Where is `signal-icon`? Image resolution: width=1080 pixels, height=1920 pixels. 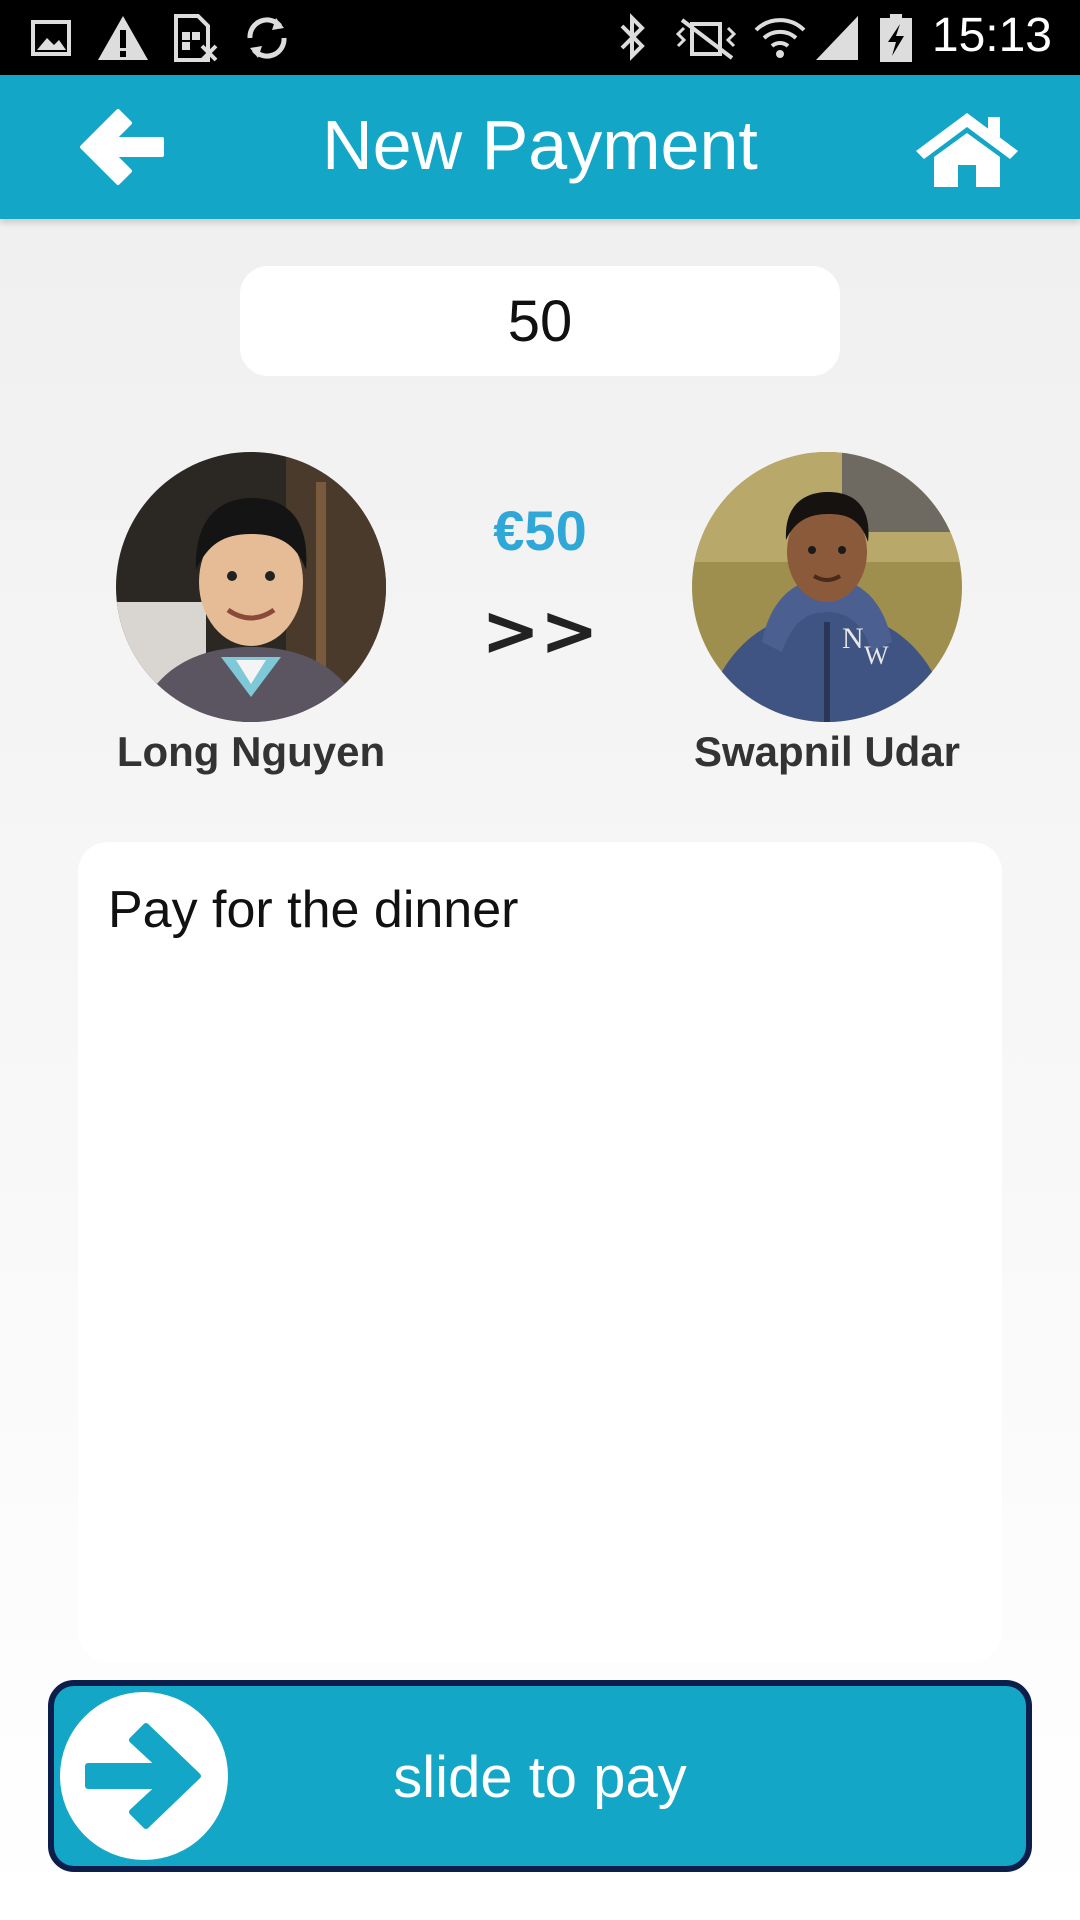
signal-icon is located at coordinates (837, 38).